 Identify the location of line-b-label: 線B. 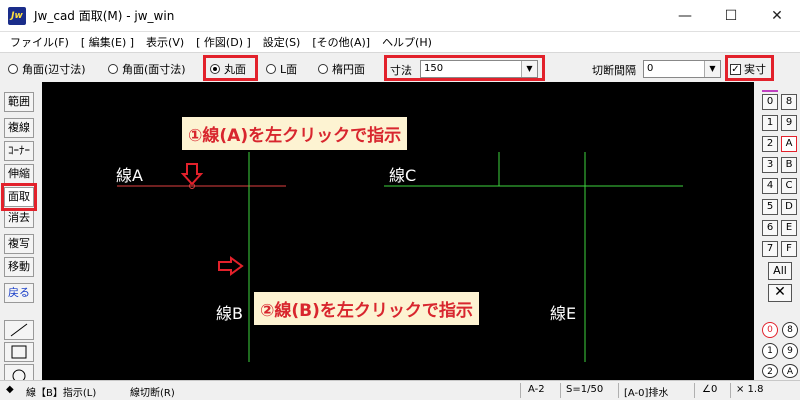
(229, 313).